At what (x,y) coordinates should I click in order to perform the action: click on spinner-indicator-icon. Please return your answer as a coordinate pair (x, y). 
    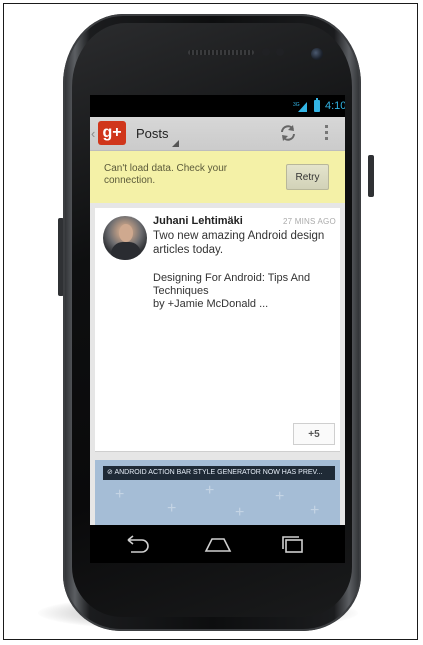
    Looking at the image, I should click on (175, 143).